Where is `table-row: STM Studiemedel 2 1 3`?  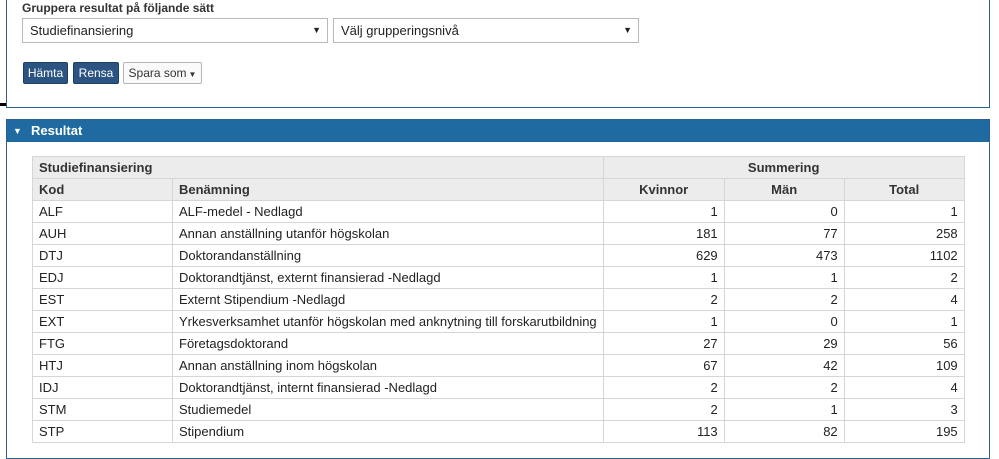 table-row: STM Studiemedel 2 1 3 is located at coordinates (498, 409).